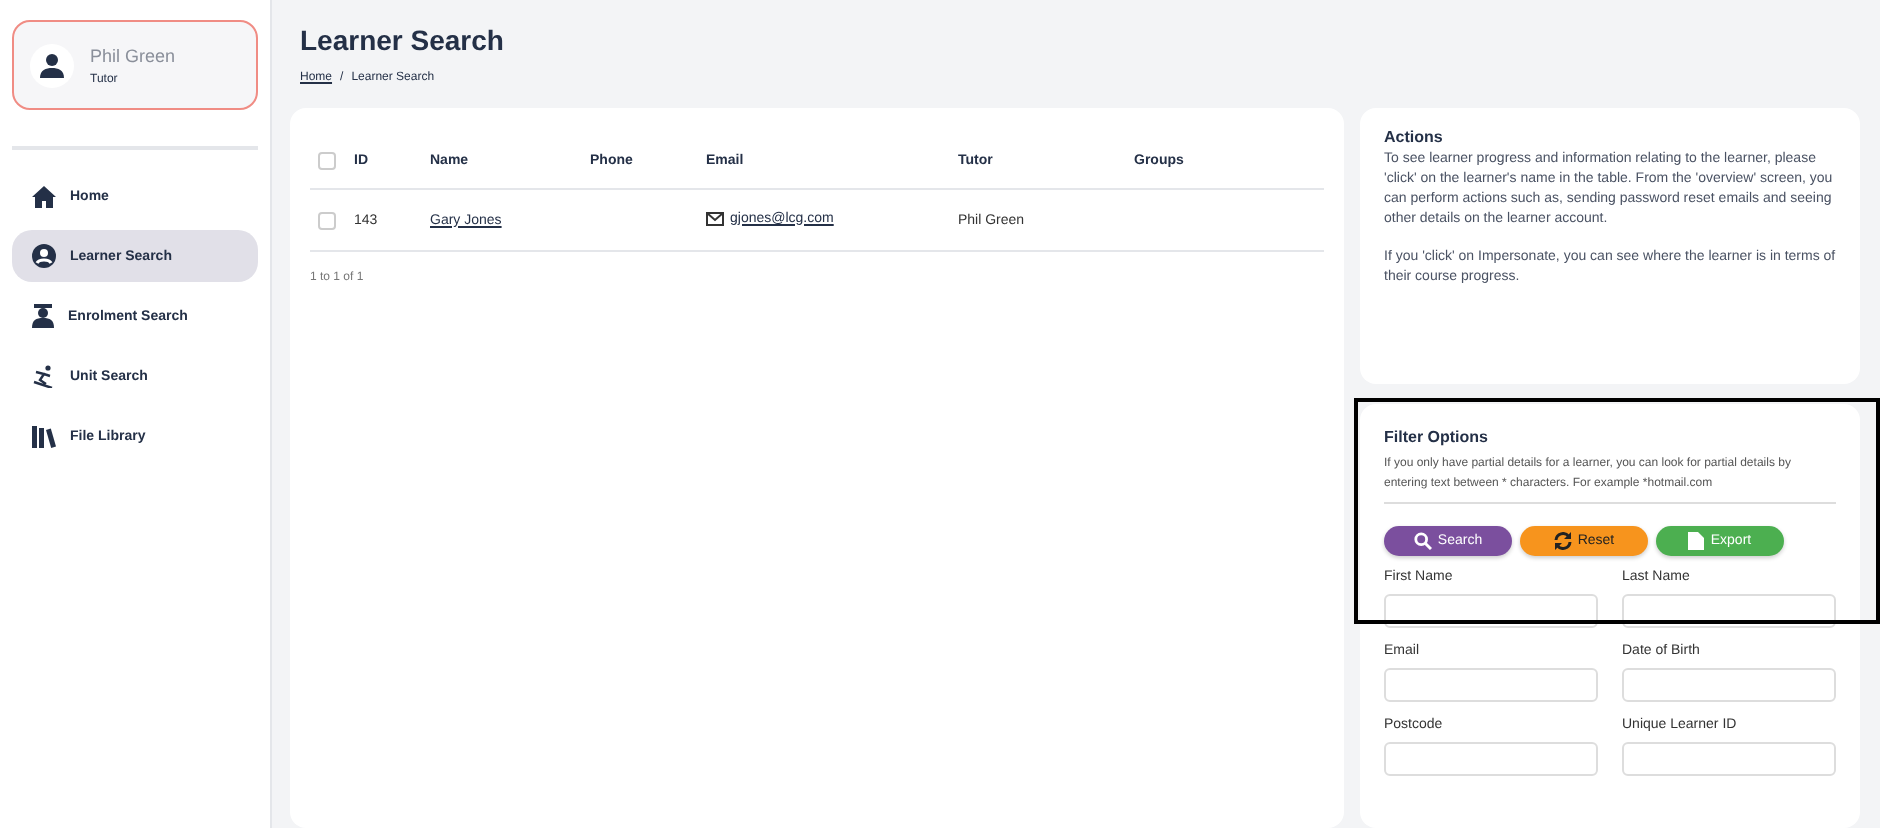  Describe the element at coordinates (403, 40) in the screenshot. I see `page-title: Learner Search` at that location.